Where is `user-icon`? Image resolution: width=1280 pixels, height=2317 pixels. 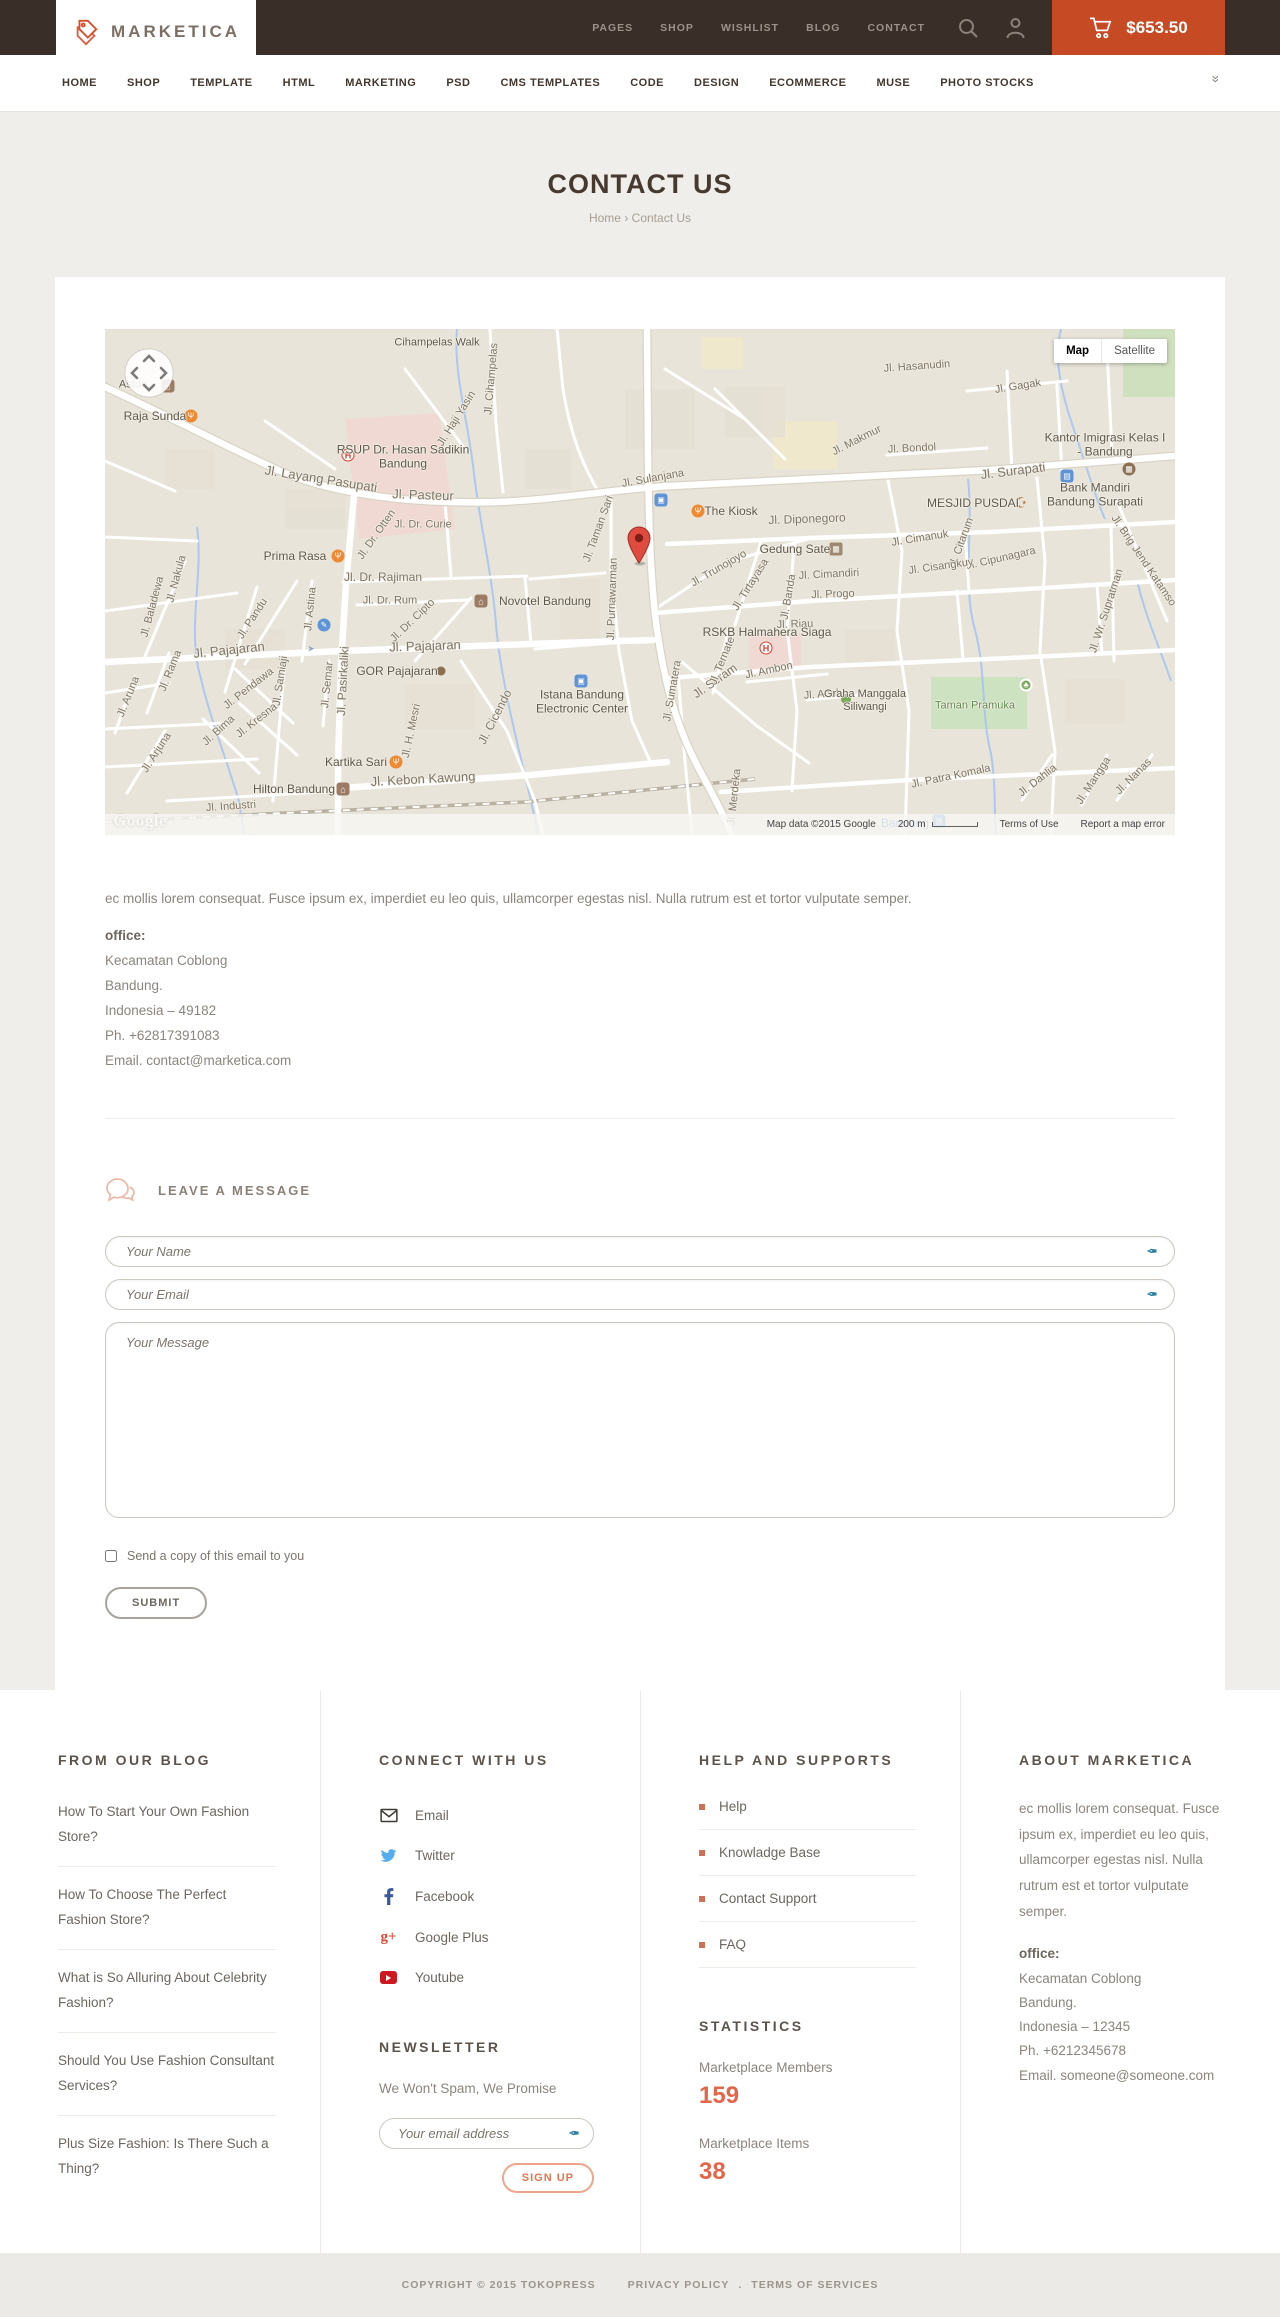 user-icon is located at coordinates (1015, 28).